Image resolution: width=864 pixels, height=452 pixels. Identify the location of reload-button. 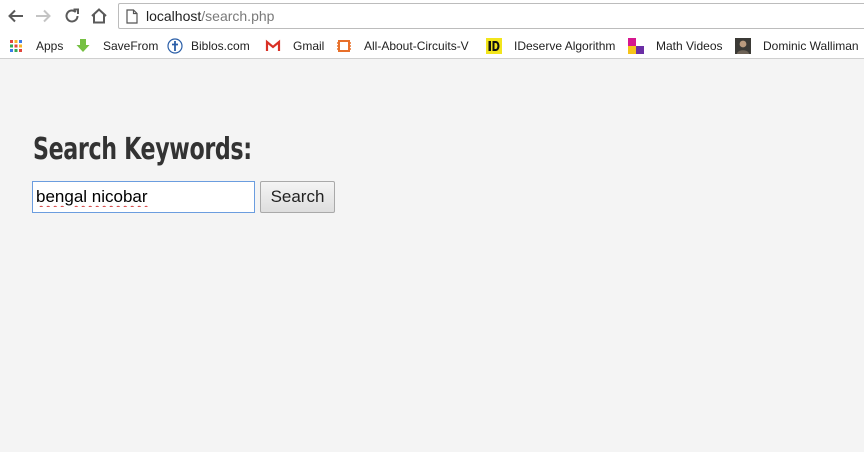
(72, 16).